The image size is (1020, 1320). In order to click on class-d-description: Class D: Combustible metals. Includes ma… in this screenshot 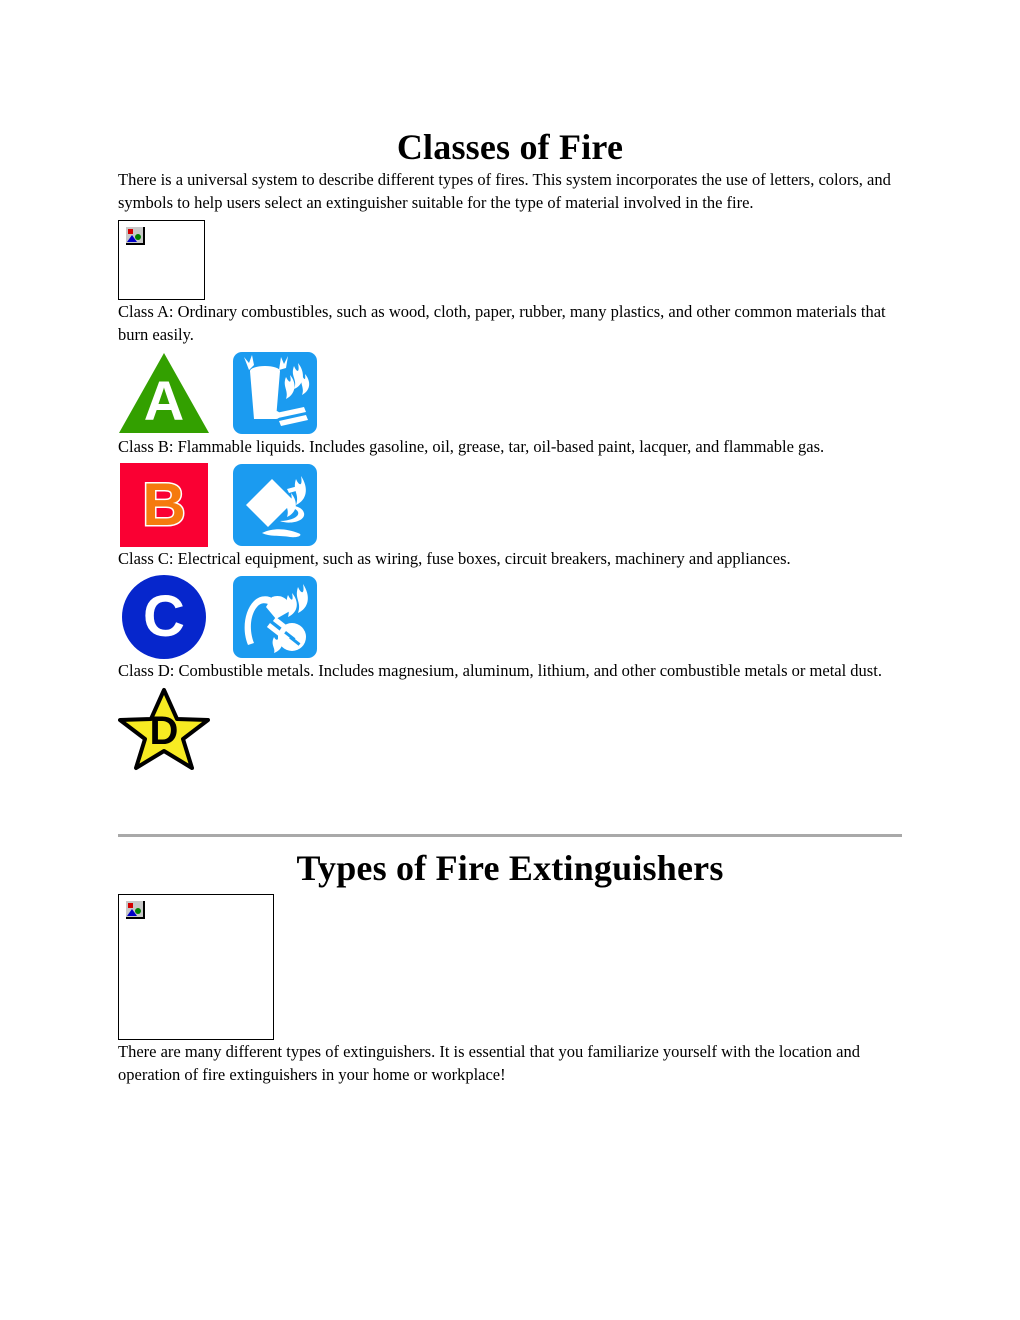, I will do `click(500, 670)`.